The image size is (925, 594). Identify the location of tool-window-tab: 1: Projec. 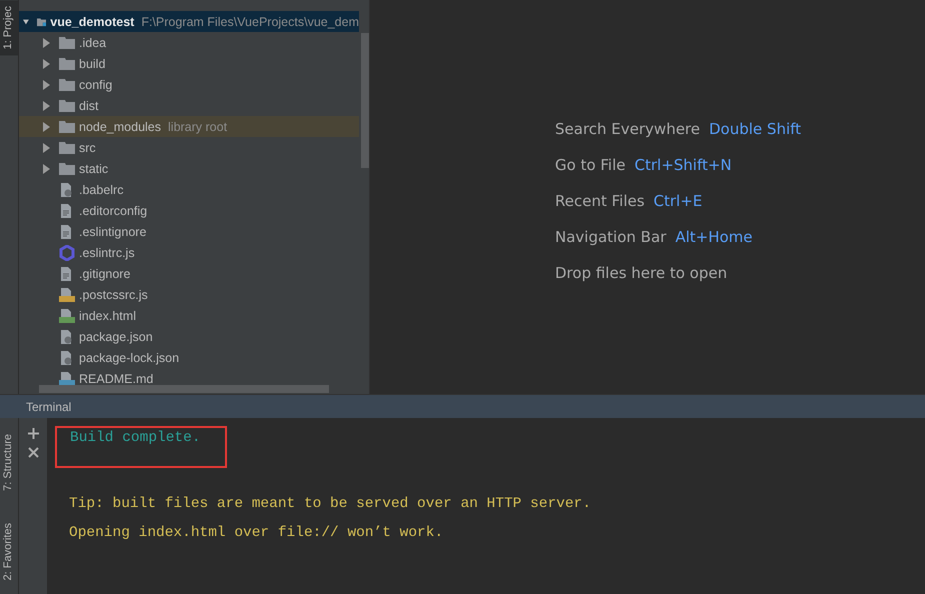
(9, 28).